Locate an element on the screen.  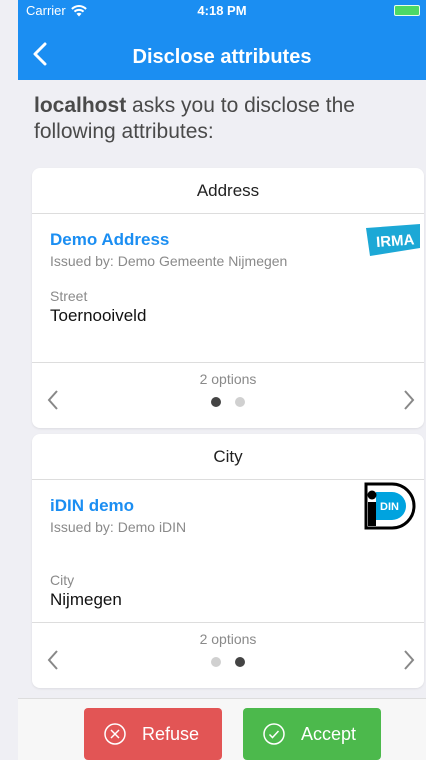
cancel-circle-icon is located at coordinates (115, 734).